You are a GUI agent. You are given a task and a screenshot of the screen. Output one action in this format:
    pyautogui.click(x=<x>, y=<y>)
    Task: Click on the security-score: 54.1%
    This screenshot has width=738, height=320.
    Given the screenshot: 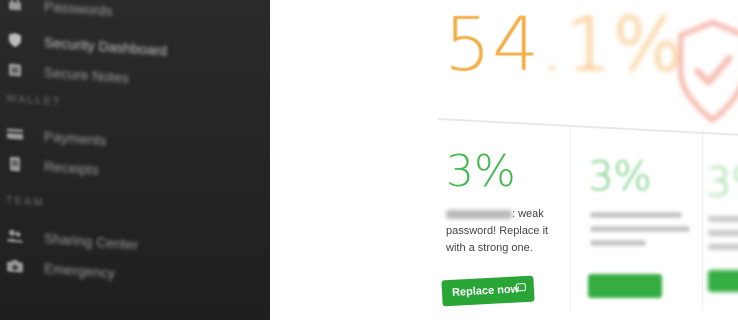 What is the action you would take?
    pyautogui.click(x=564, y=45)
    